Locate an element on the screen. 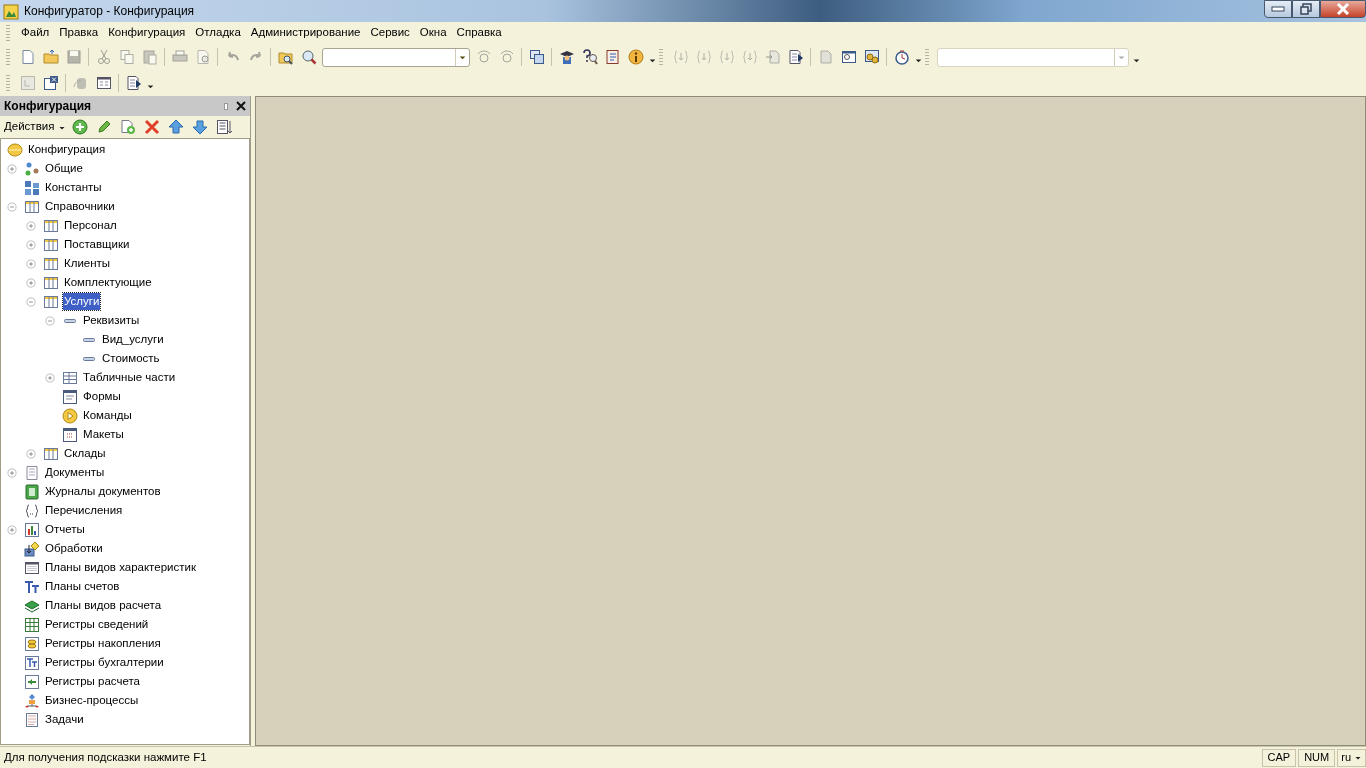 The width and height of the screenshot is (1366, 768). play-circle-icon is located at coordinates (70, 416).